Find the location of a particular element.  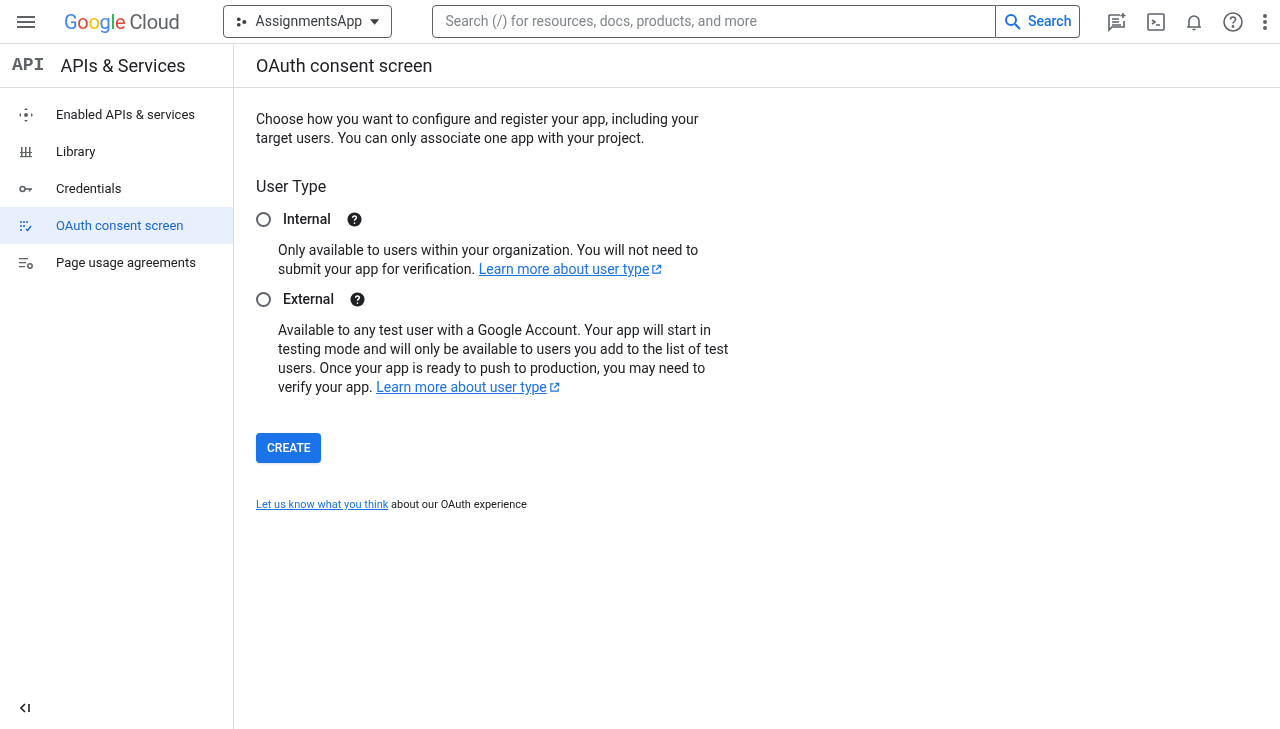

sidebar-item: Library is located at coordinates (116, 151).